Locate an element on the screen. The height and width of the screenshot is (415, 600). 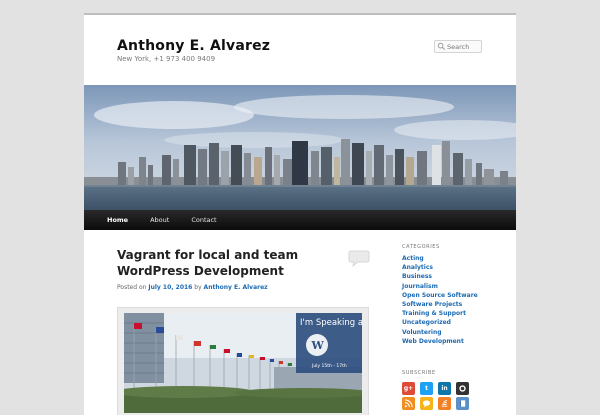
site-description: New York, +1 973 400 9409 is located at coordinates (166, 59).